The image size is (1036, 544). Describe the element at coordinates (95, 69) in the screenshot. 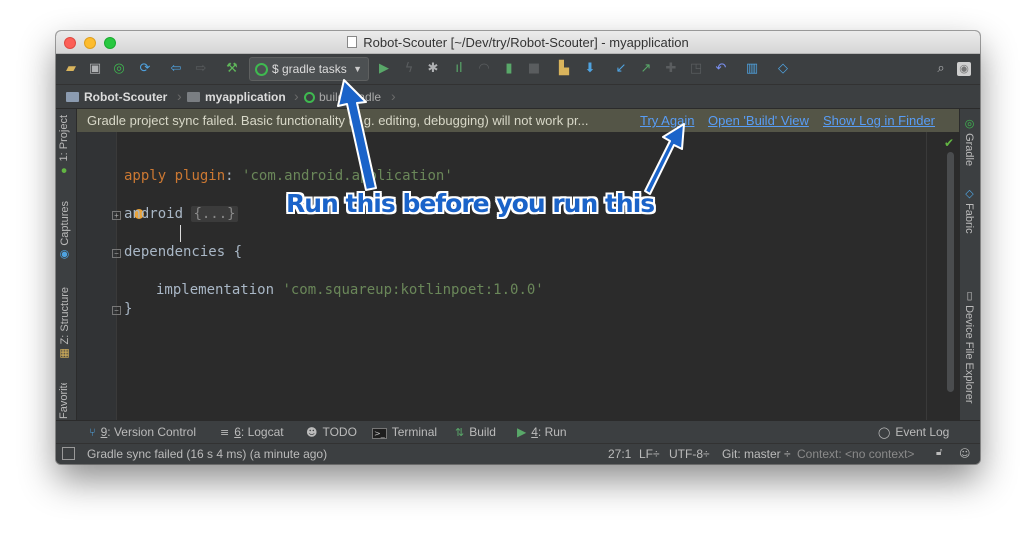

I see `save-icon: ▣` at that location.